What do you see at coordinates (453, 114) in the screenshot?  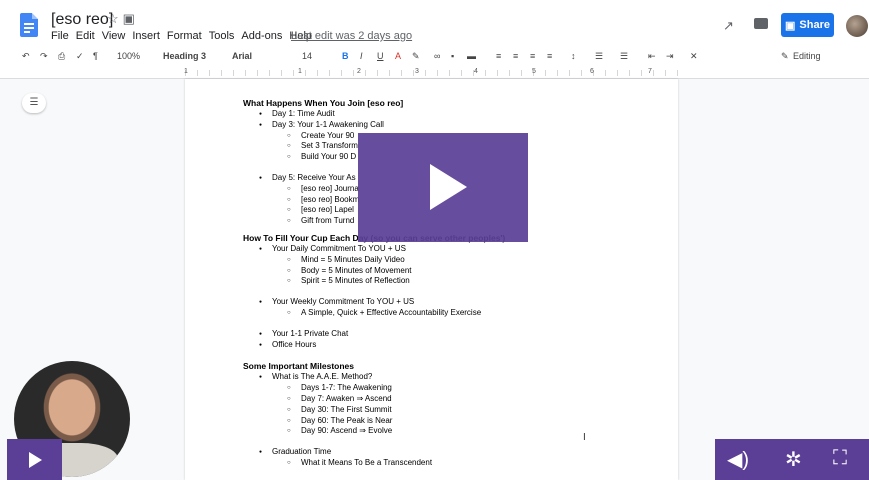 I see `bullet-item: Day 1: Time Audit` at bounding box center [453, 114].